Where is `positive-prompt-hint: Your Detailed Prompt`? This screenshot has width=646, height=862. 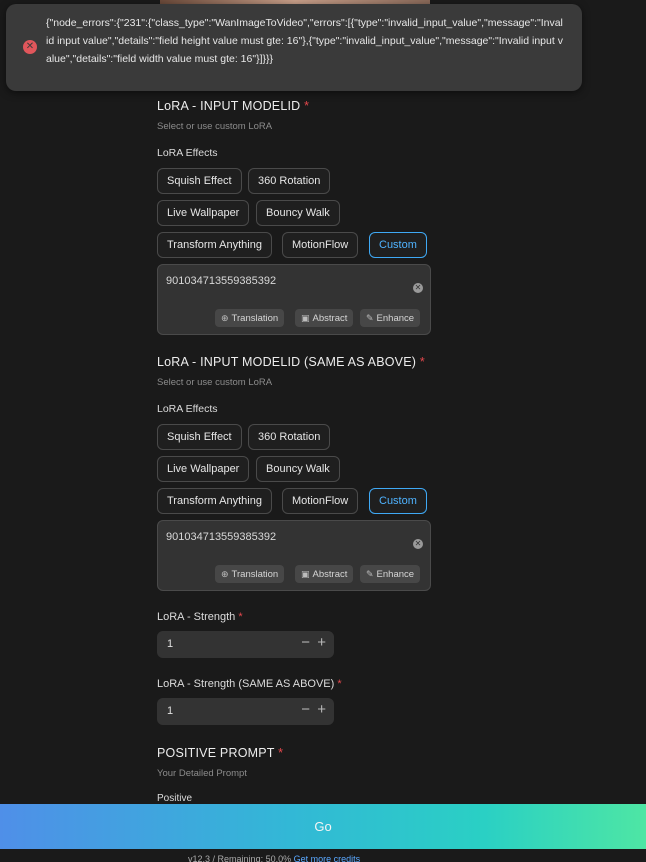 positive-prompt-hint: Your Detailed Prompt is located at coordinates (202, 773).